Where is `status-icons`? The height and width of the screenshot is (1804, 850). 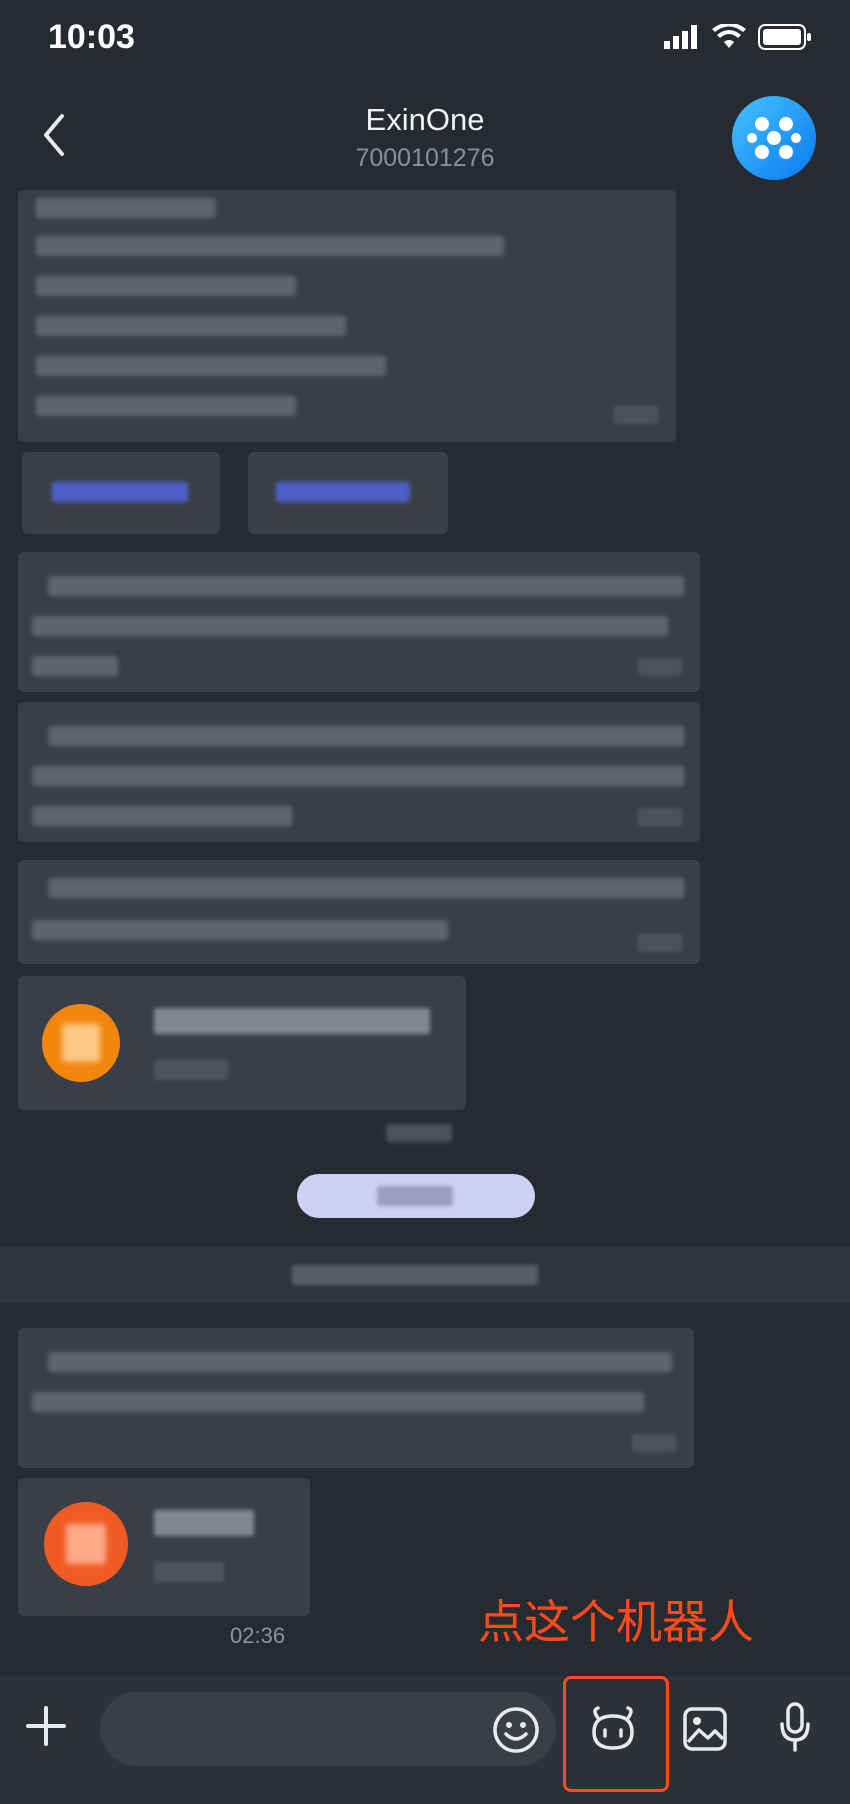 status-icons is located at coordinates (738, 37).